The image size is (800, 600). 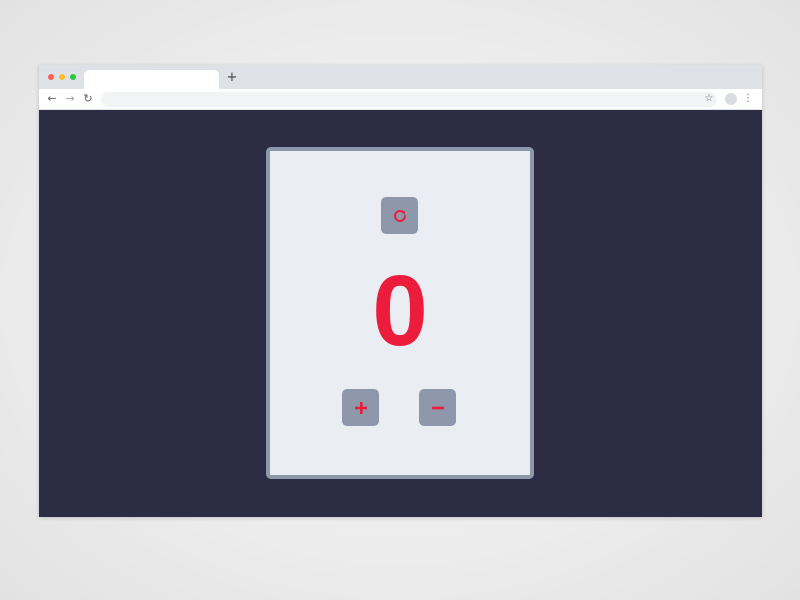 I want to click on counter-value: 0, so click(x=400, y=311).